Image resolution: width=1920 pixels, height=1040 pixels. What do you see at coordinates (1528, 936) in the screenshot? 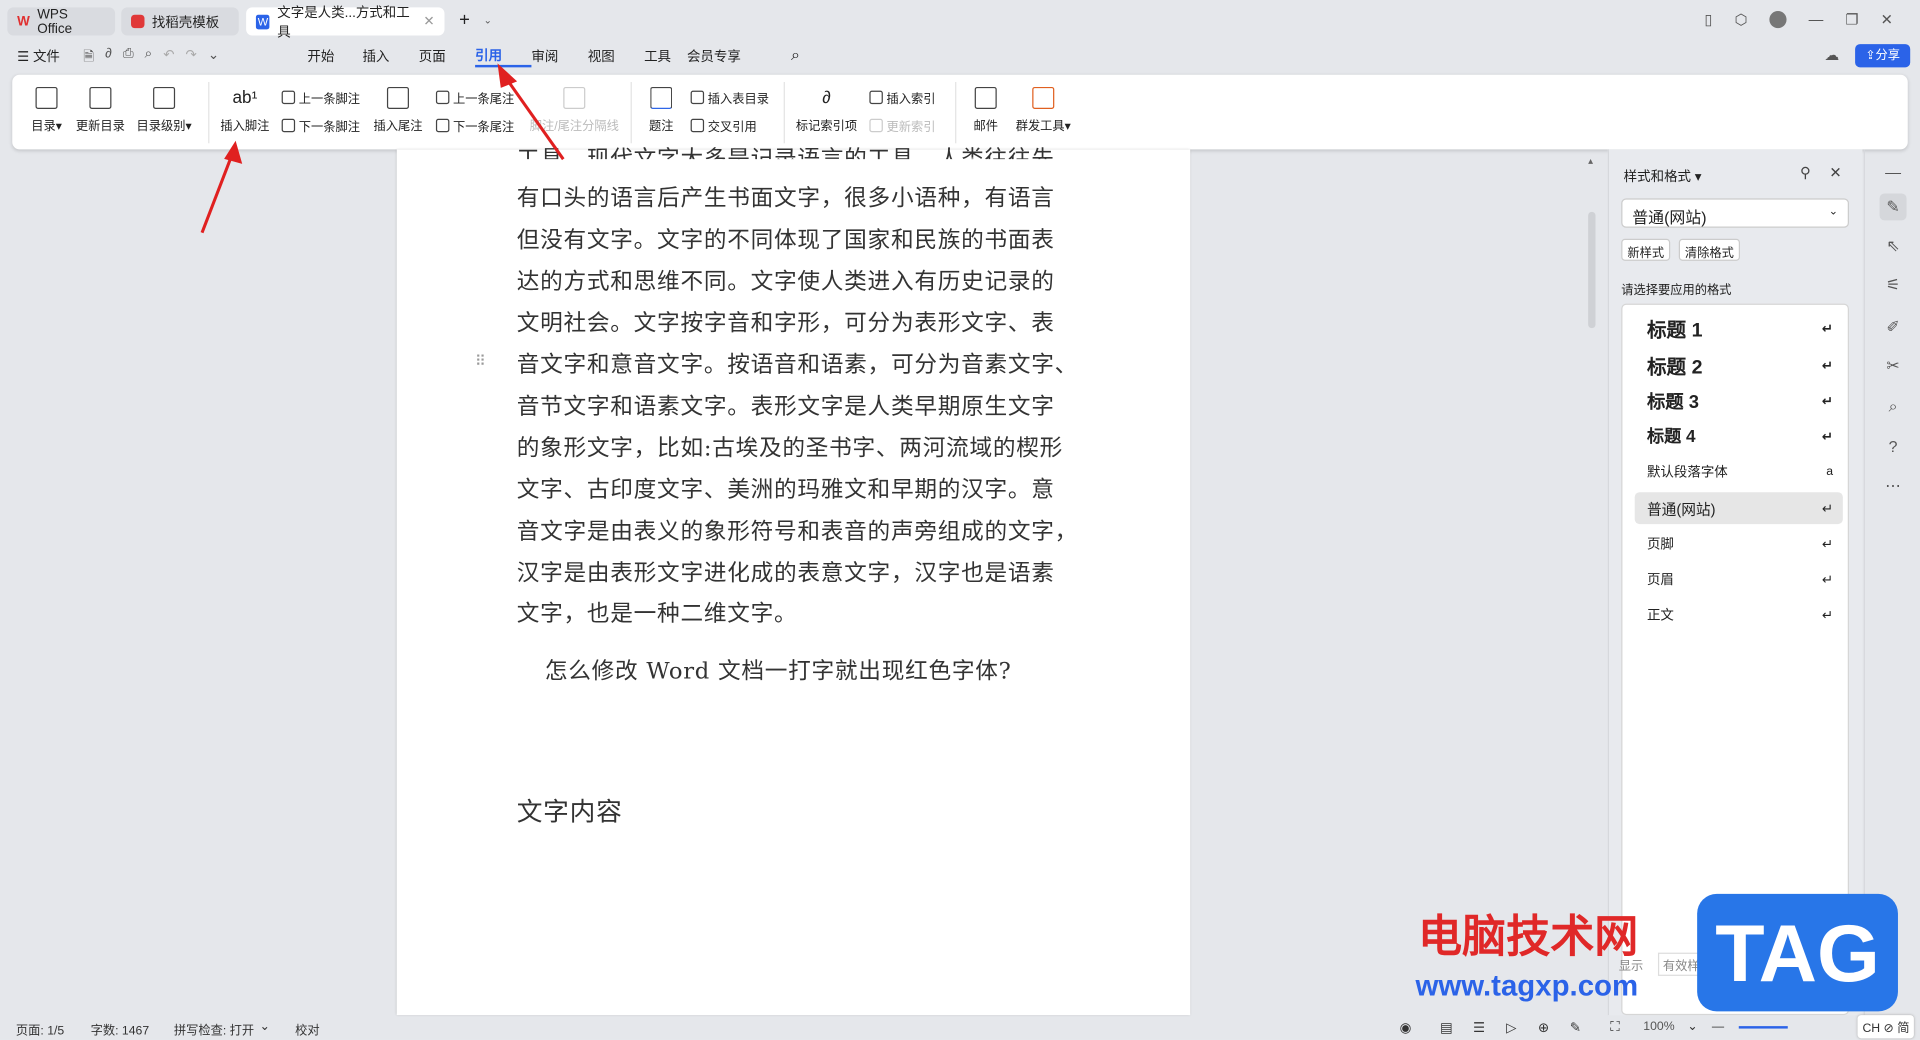
I see `watermark-site-text: 电脑技术网` at bounding box center [1528, 936].